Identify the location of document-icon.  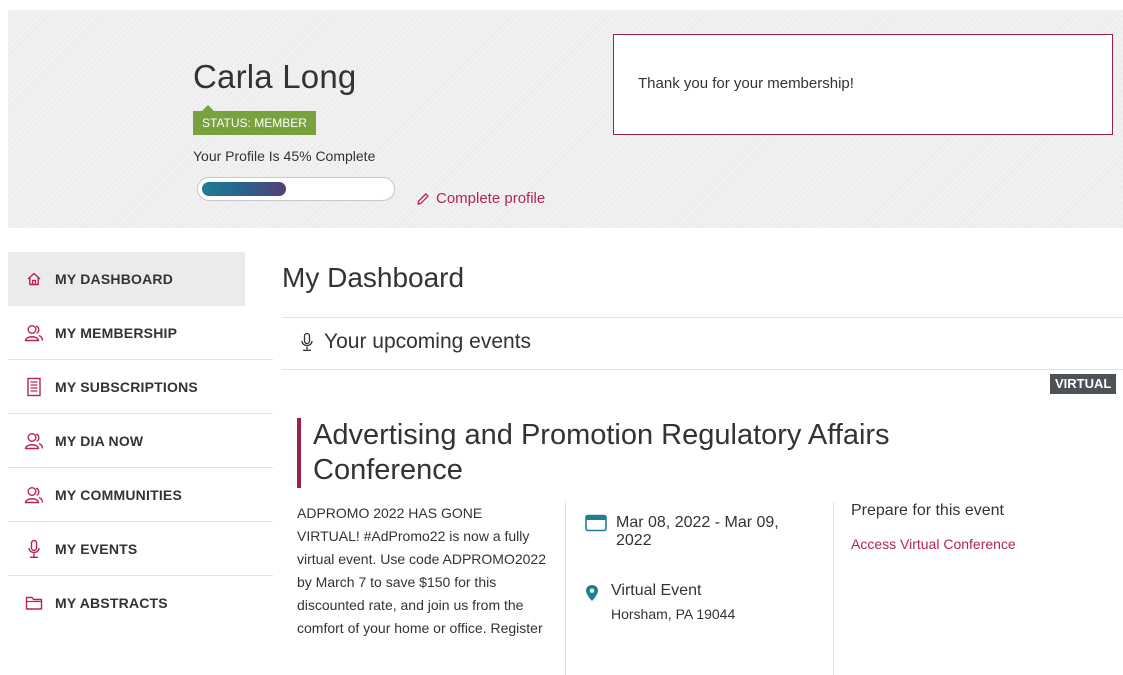
(34, 387).